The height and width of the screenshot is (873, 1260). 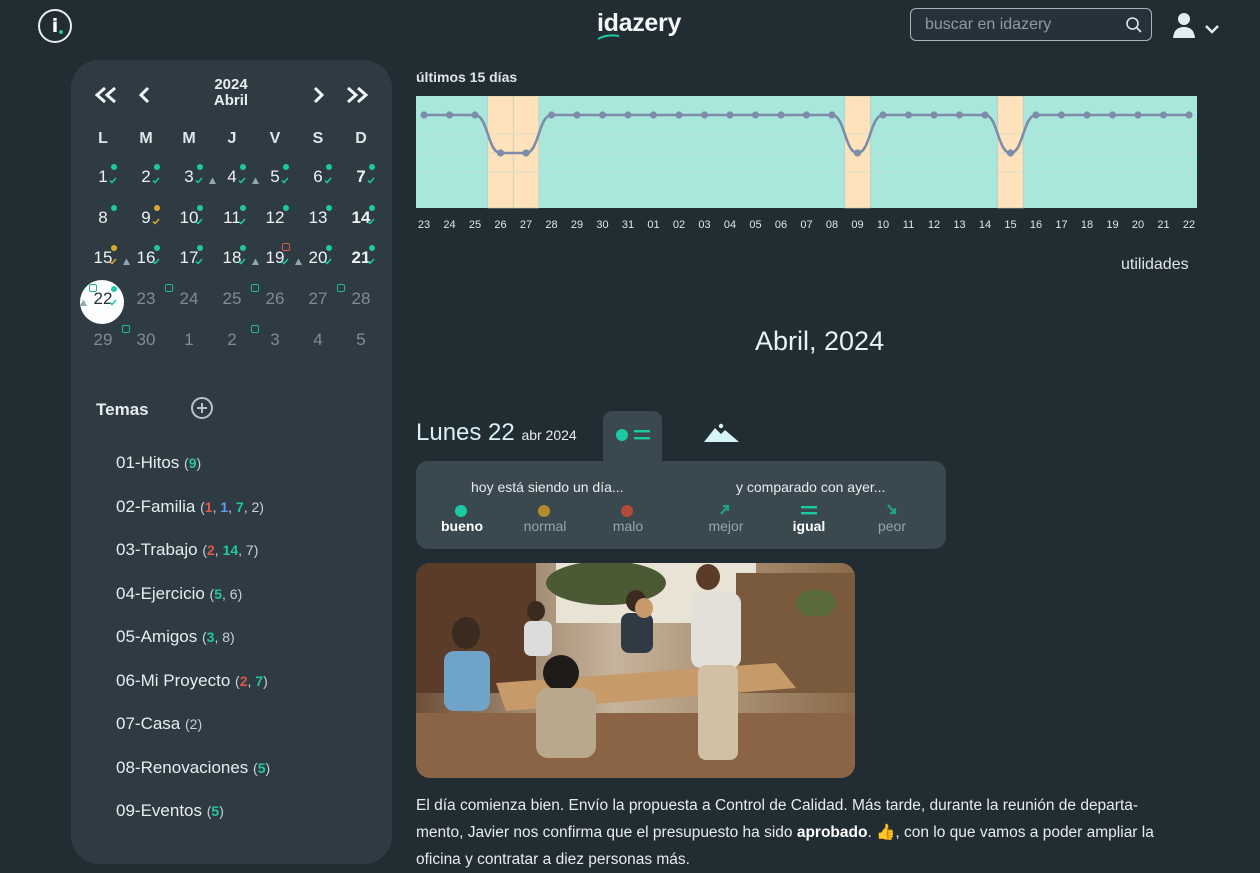 What do you see at coordinates (189, 258) in the screenshot?
I see `calendar-day: 17` at bounding box center [189, 258].